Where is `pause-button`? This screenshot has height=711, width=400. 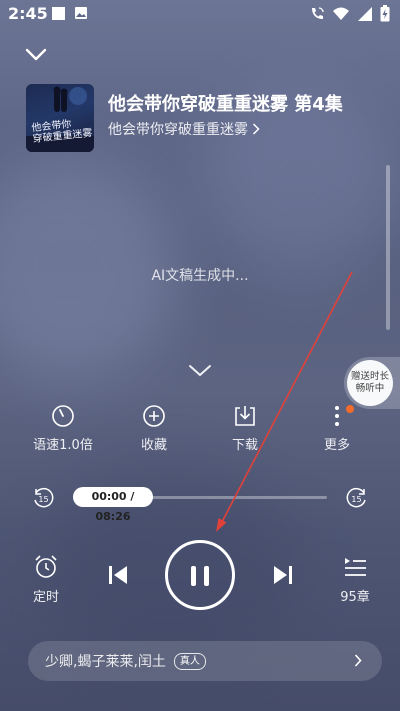
pause-button is located at coordinates (200, 575).